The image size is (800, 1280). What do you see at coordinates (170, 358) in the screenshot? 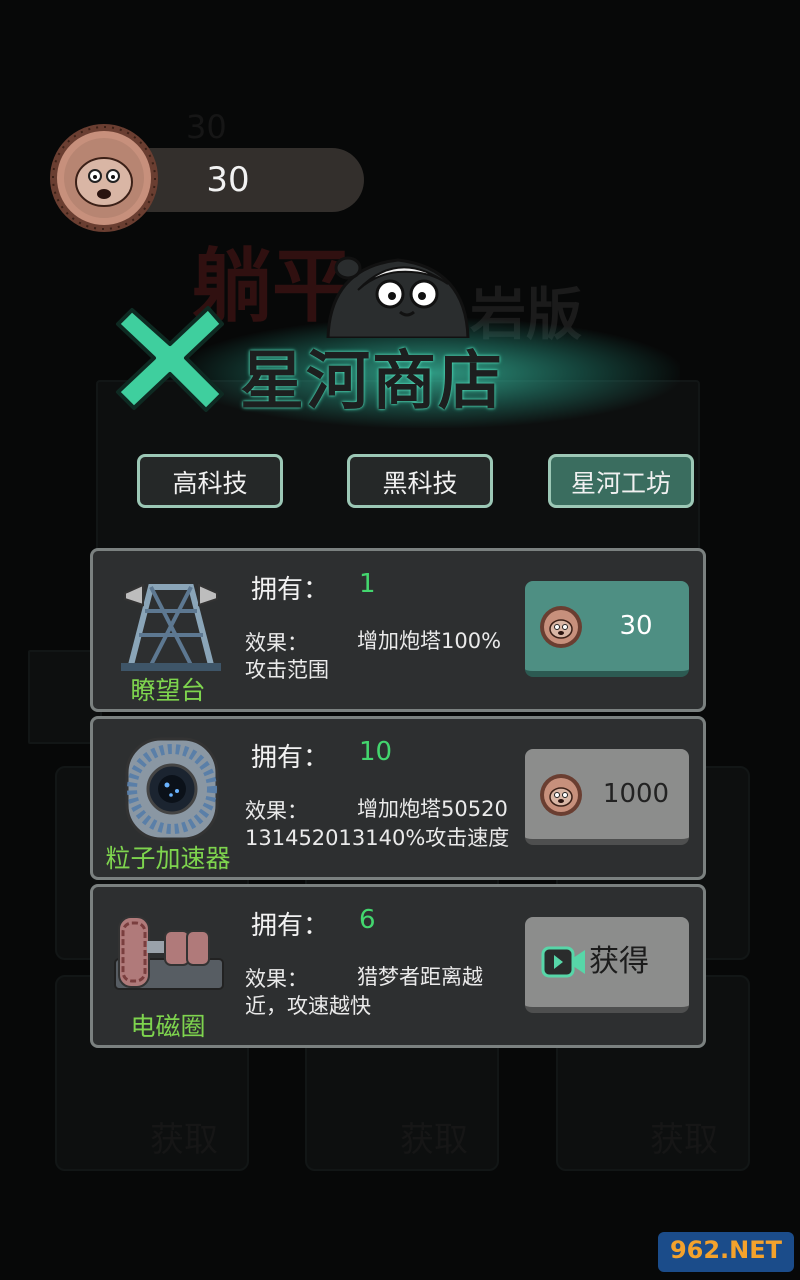
I see `close-icon` at bounding box center [170, 358].